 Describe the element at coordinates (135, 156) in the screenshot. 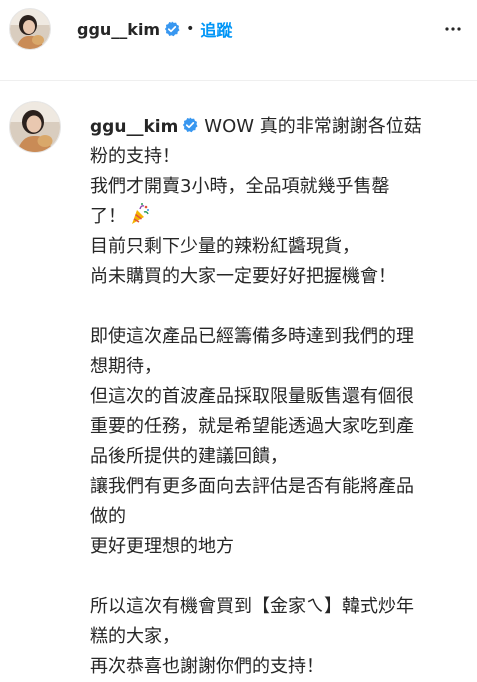

I see `caption-line: 粉的支持！` at that location.